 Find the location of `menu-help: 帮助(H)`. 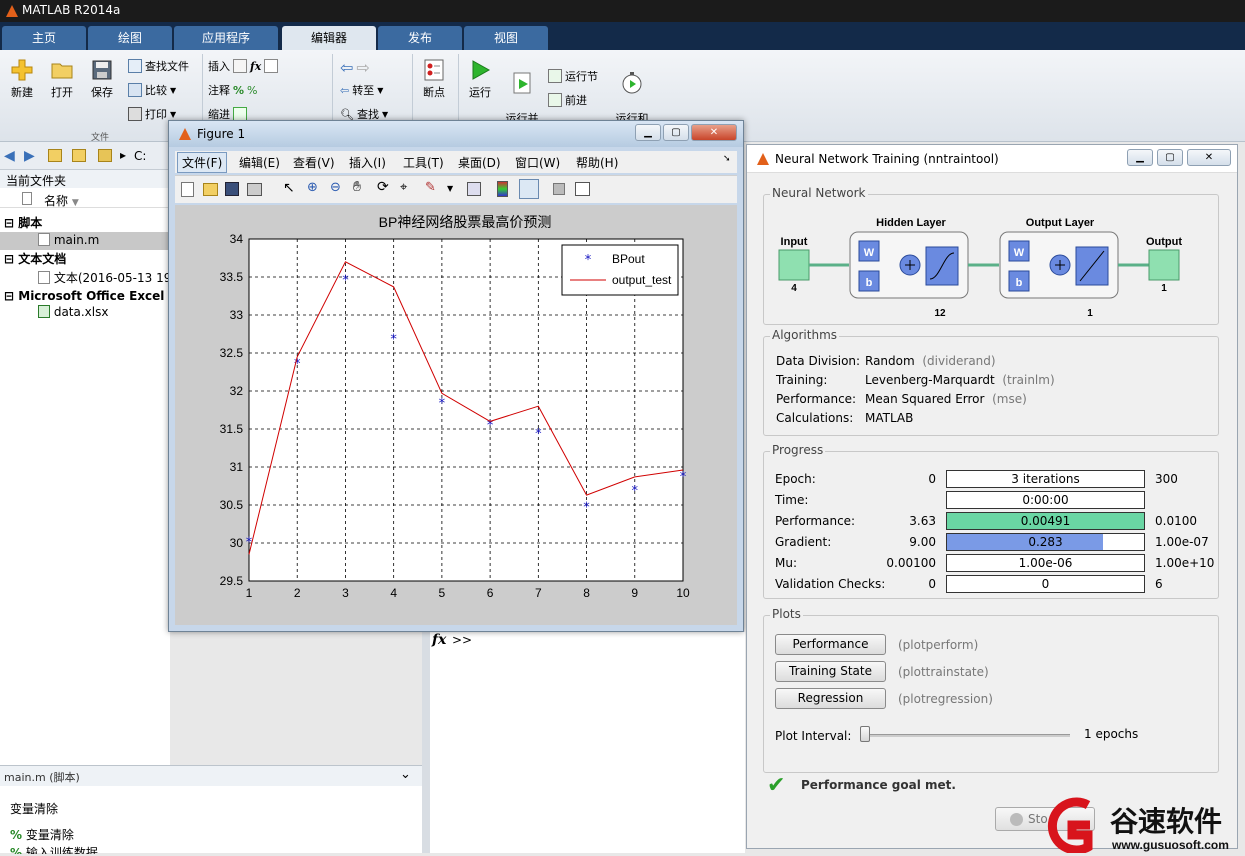

menu-help: 帮助(H) is located at coordinates (597, 162).